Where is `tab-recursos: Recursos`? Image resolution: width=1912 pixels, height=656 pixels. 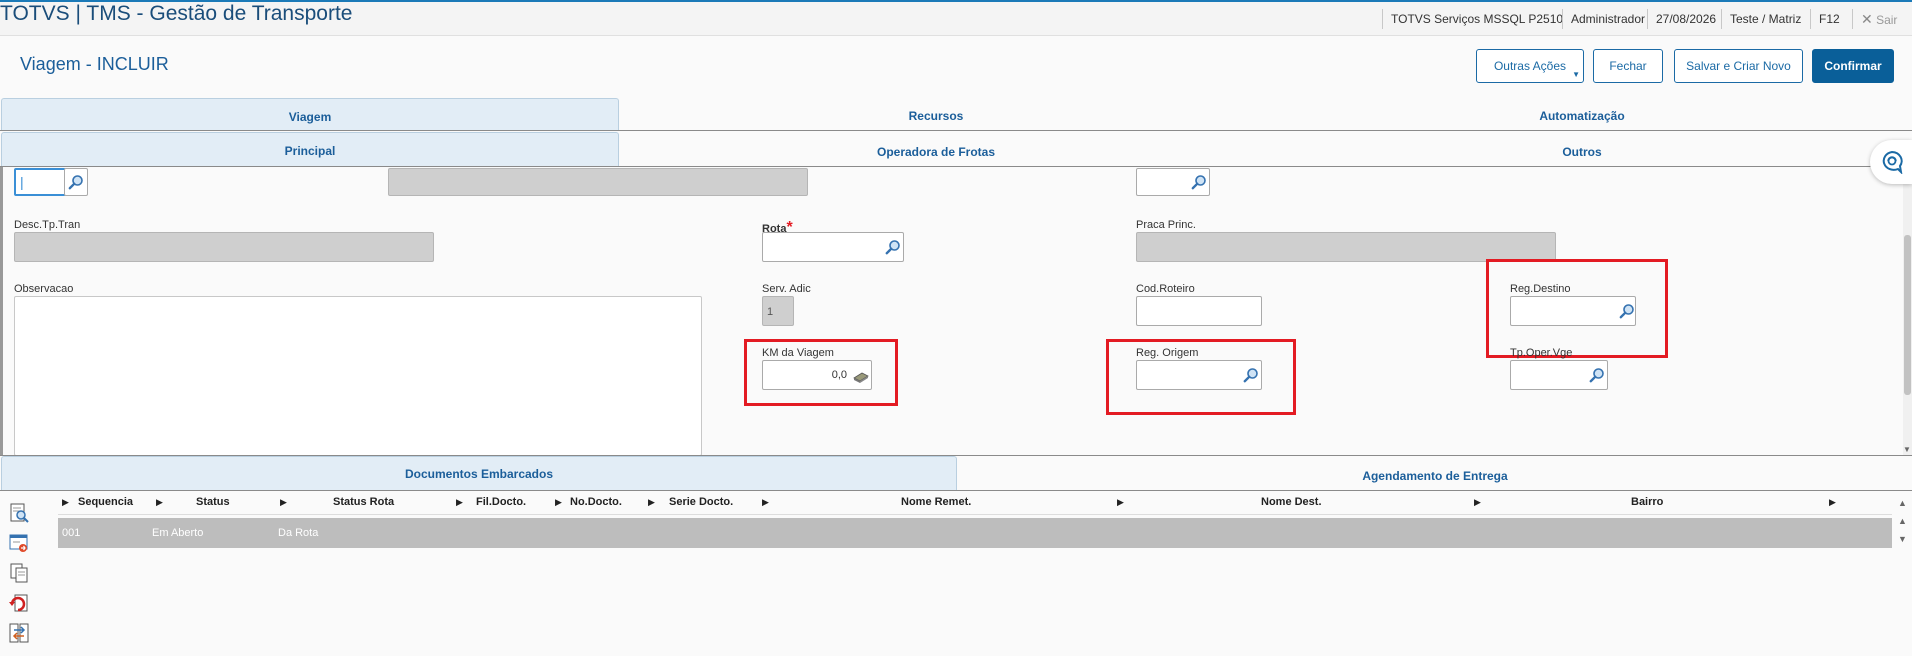 tab-recursos: Recursos is located at coordinates (936, 114).